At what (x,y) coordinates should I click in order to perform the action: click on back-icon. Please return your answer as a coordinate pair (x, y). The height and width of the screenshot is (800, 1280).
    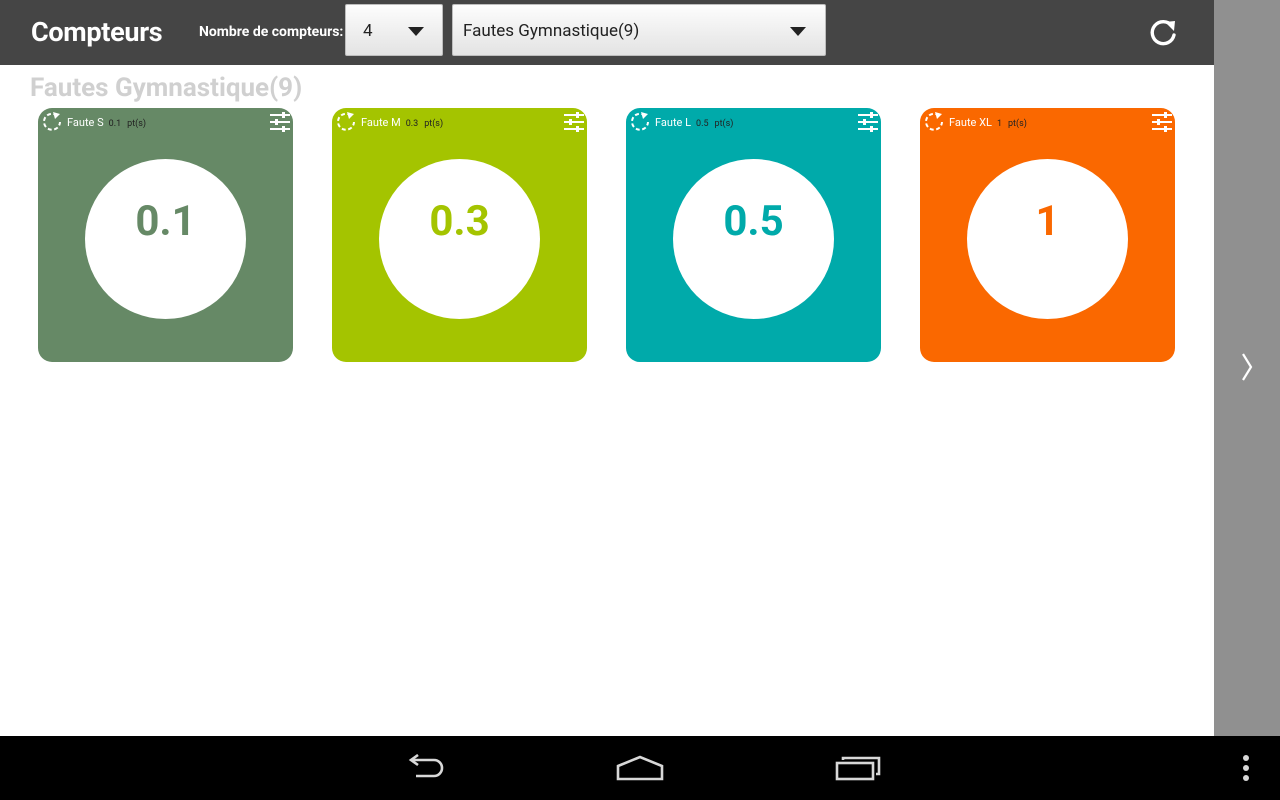
    Looking at the image, I should click on (426, 766).